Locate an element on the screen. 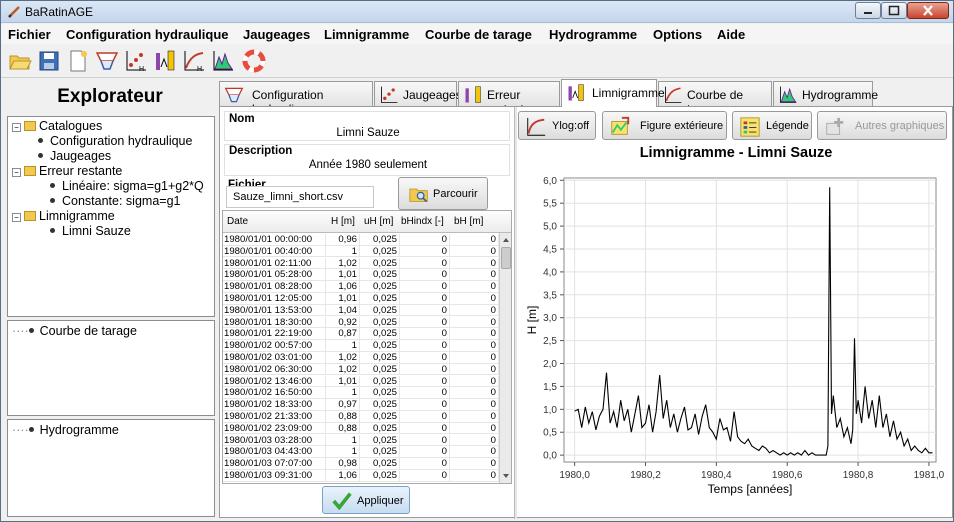 The image size is (954, 522). cell-date: 1980/01/02 18:33:00 is located at coordinates (274, 405).